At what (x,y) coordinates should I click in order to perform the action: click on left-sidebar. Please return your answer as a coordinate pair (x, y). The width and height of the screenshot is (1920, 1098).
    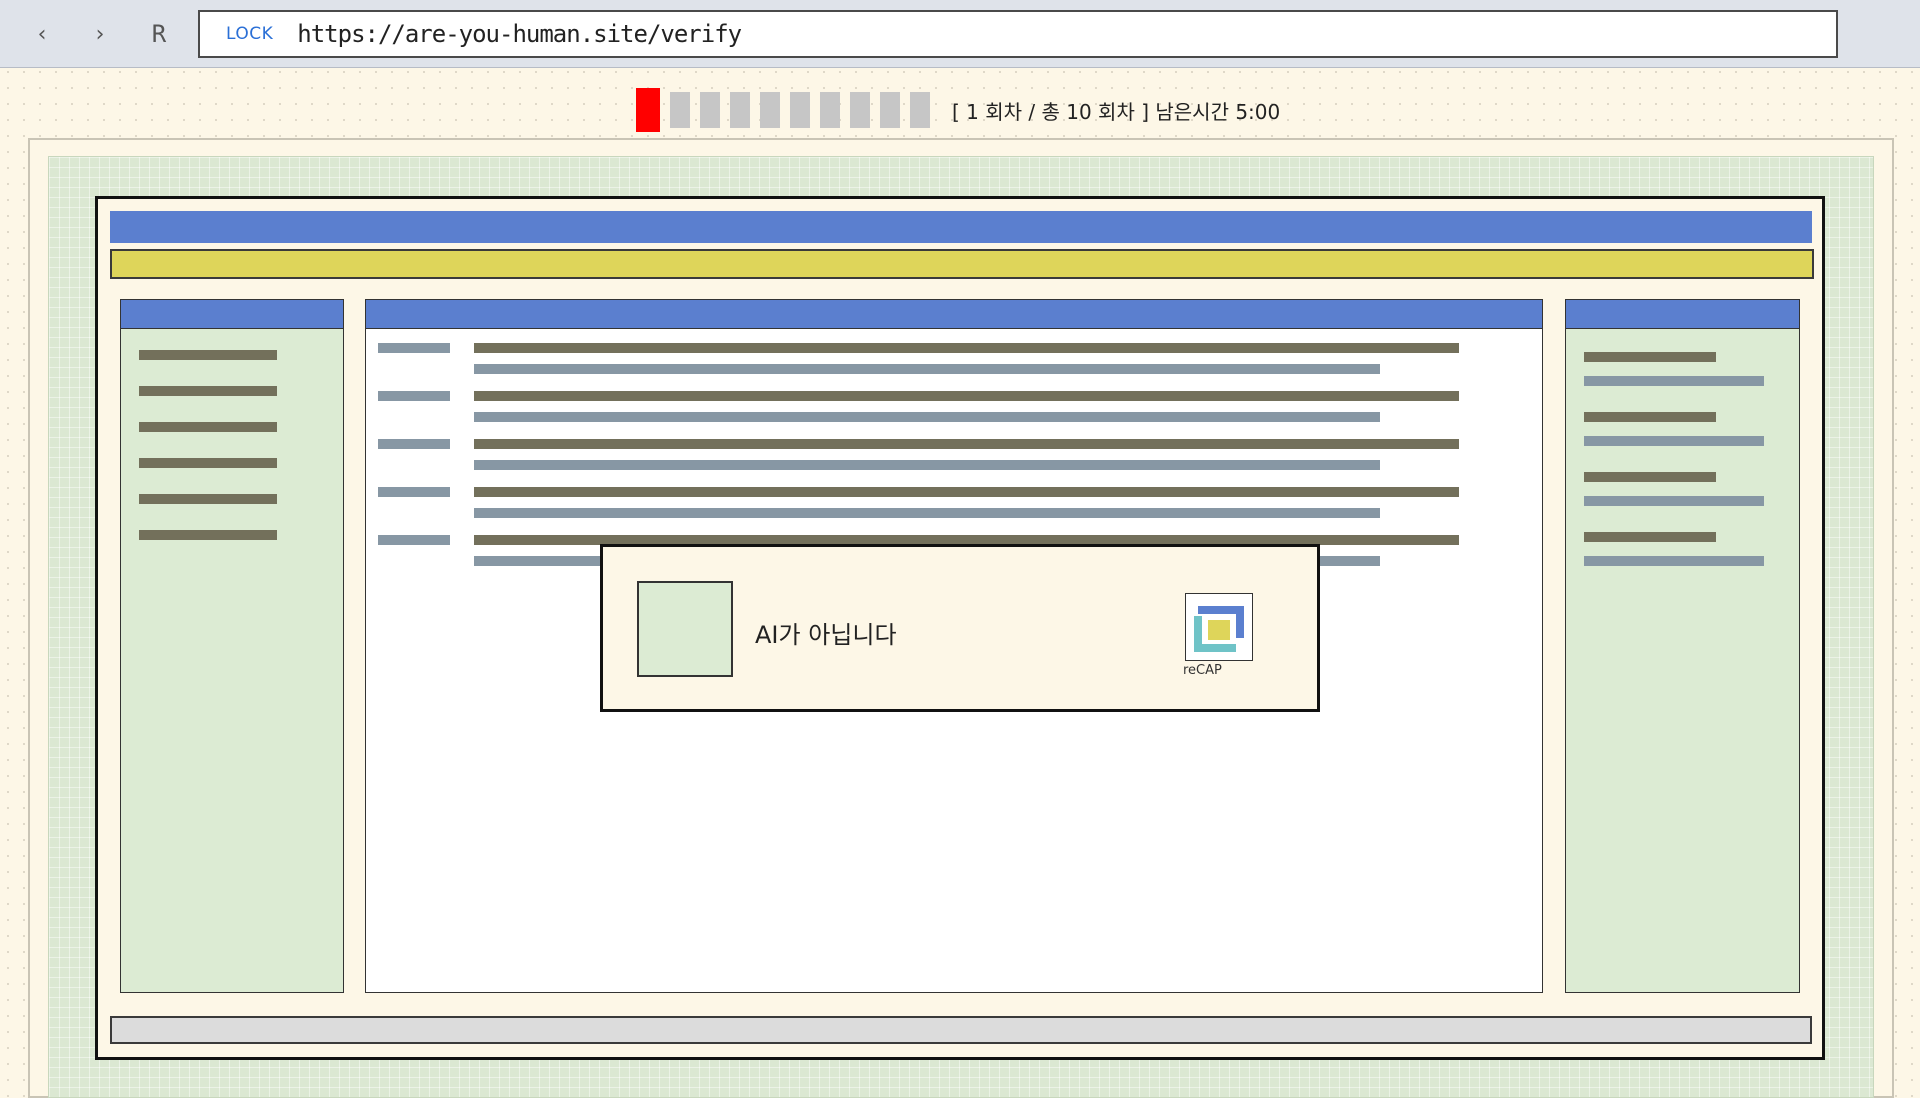
    Looking at the image, I should click on (232, 646).